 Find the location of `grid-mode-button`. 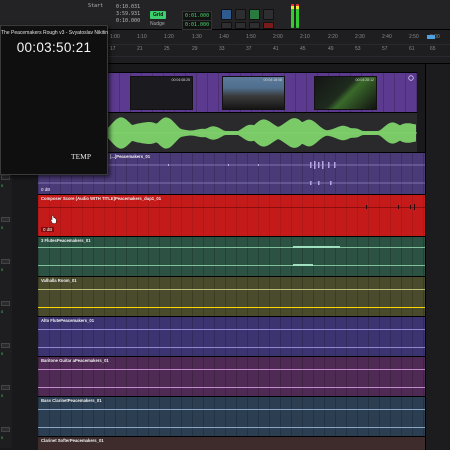

grid-mode-button is located at coordinates (254, 14).